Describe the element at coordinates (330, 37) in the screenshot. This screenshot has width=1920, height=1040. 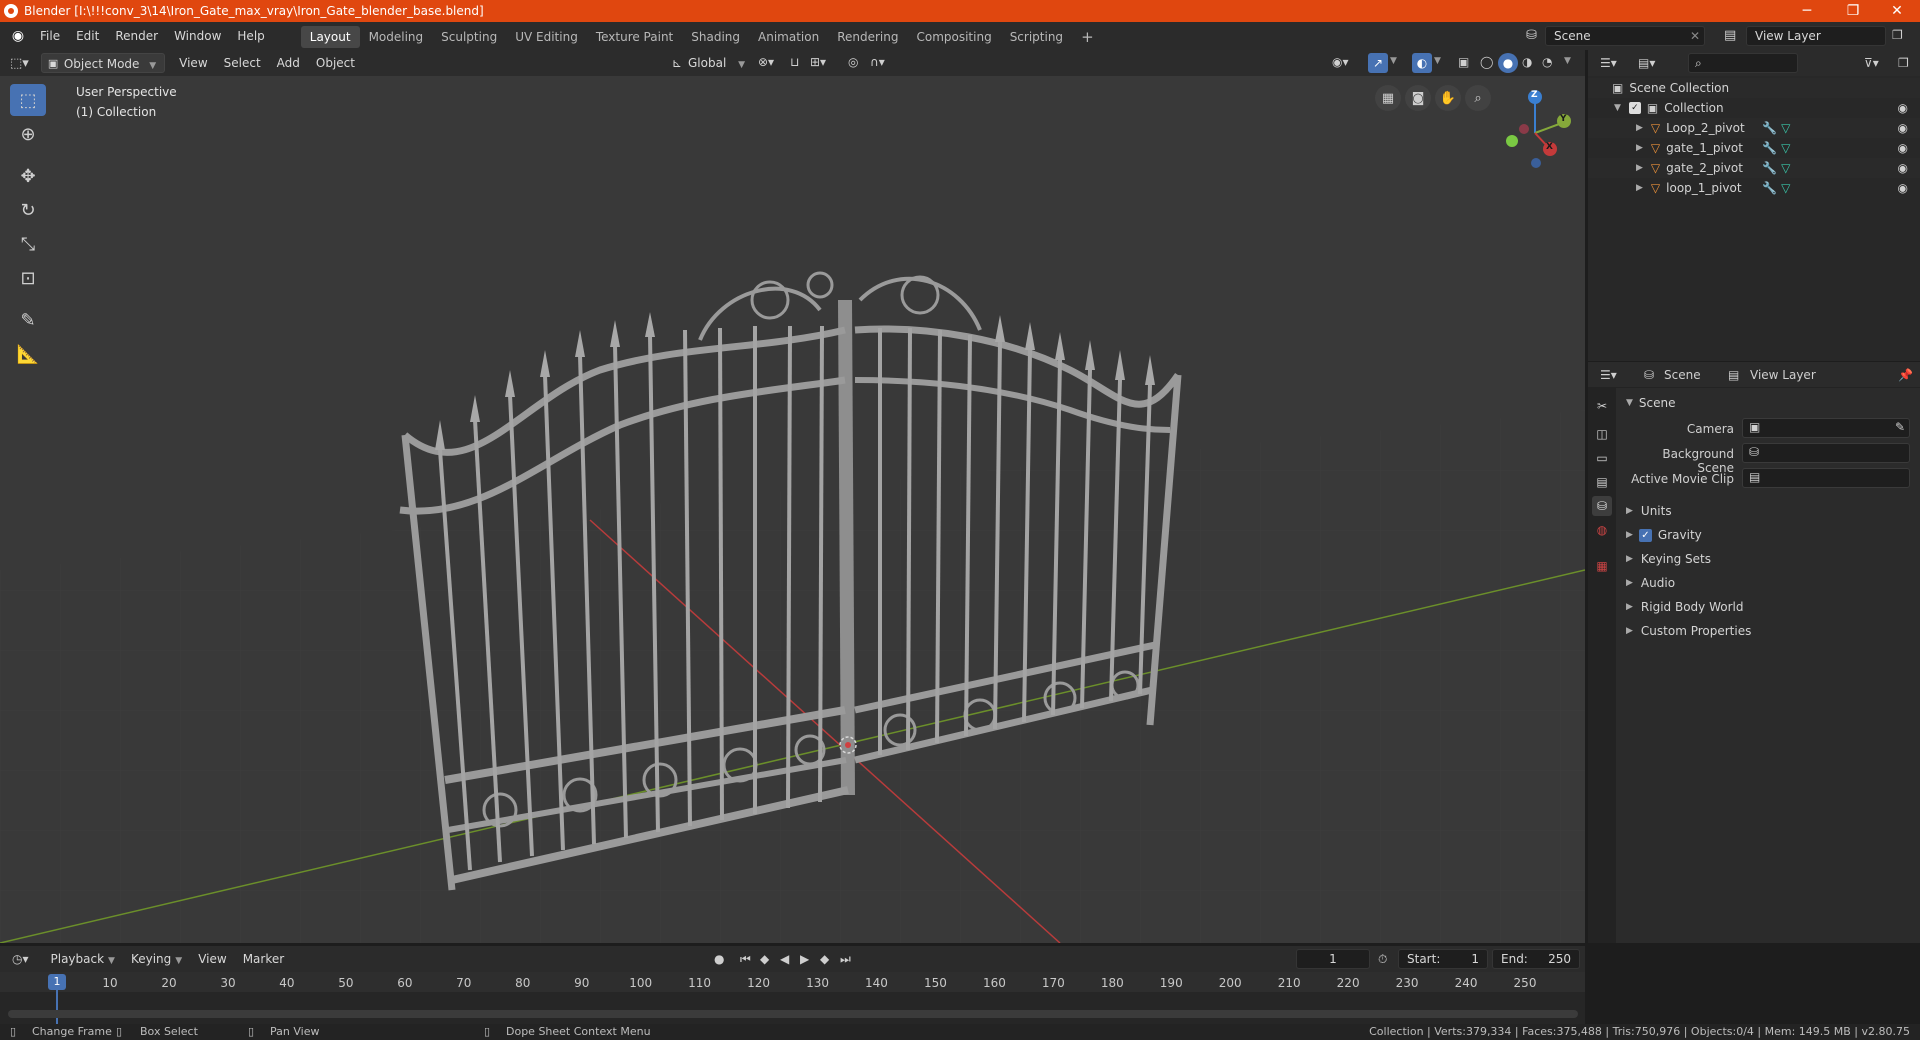
I see `tab-layout: Layout` at that location.